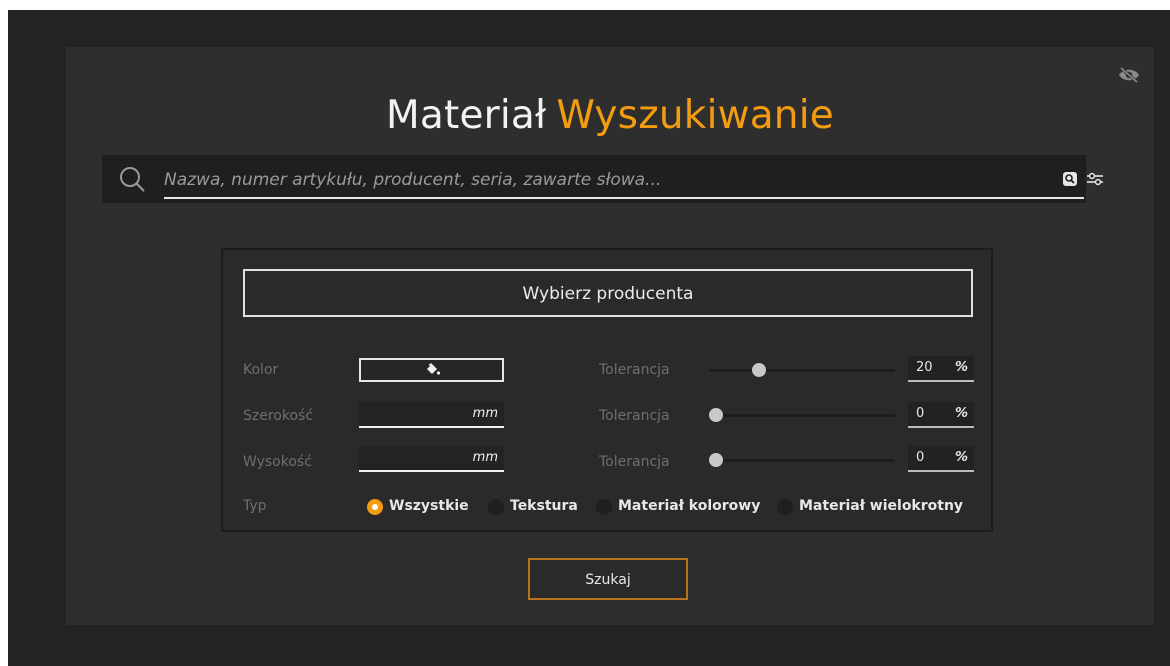 The height and width of the screenshot is (666, 1170). What do you see at coordinates (634, 416) in the screenshot?
I see `tolerance-label-width: Tolerancja` at bounding box center [634, 416].